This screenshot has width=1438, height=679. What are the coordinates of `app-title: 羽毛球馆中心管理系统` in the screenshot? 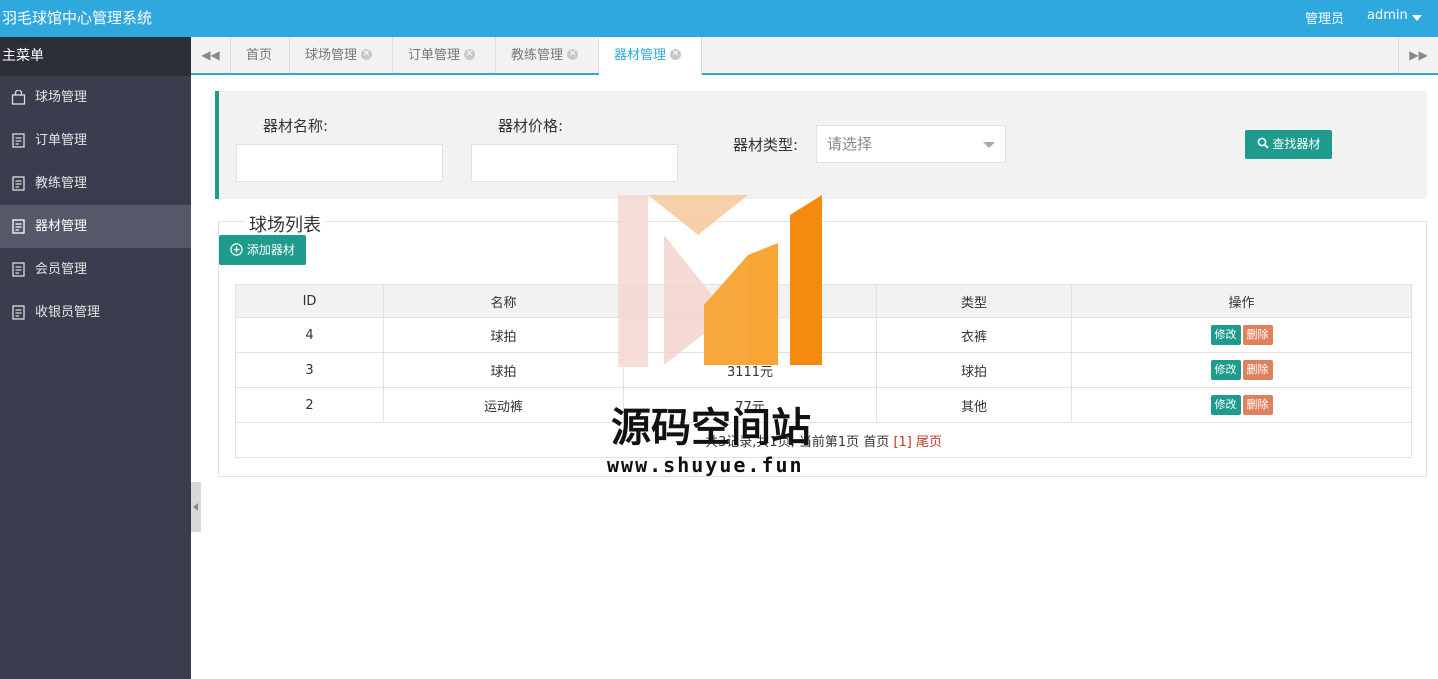 It's located at (77, 18).